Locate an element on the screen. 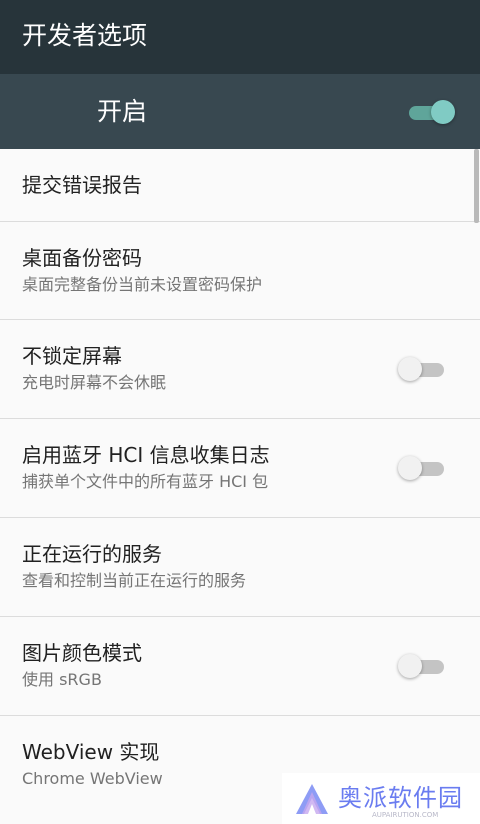 The image size is (480, 824). item-subtitle: 充电时屏幕不会休眠 is located at coordinates (94, 382).